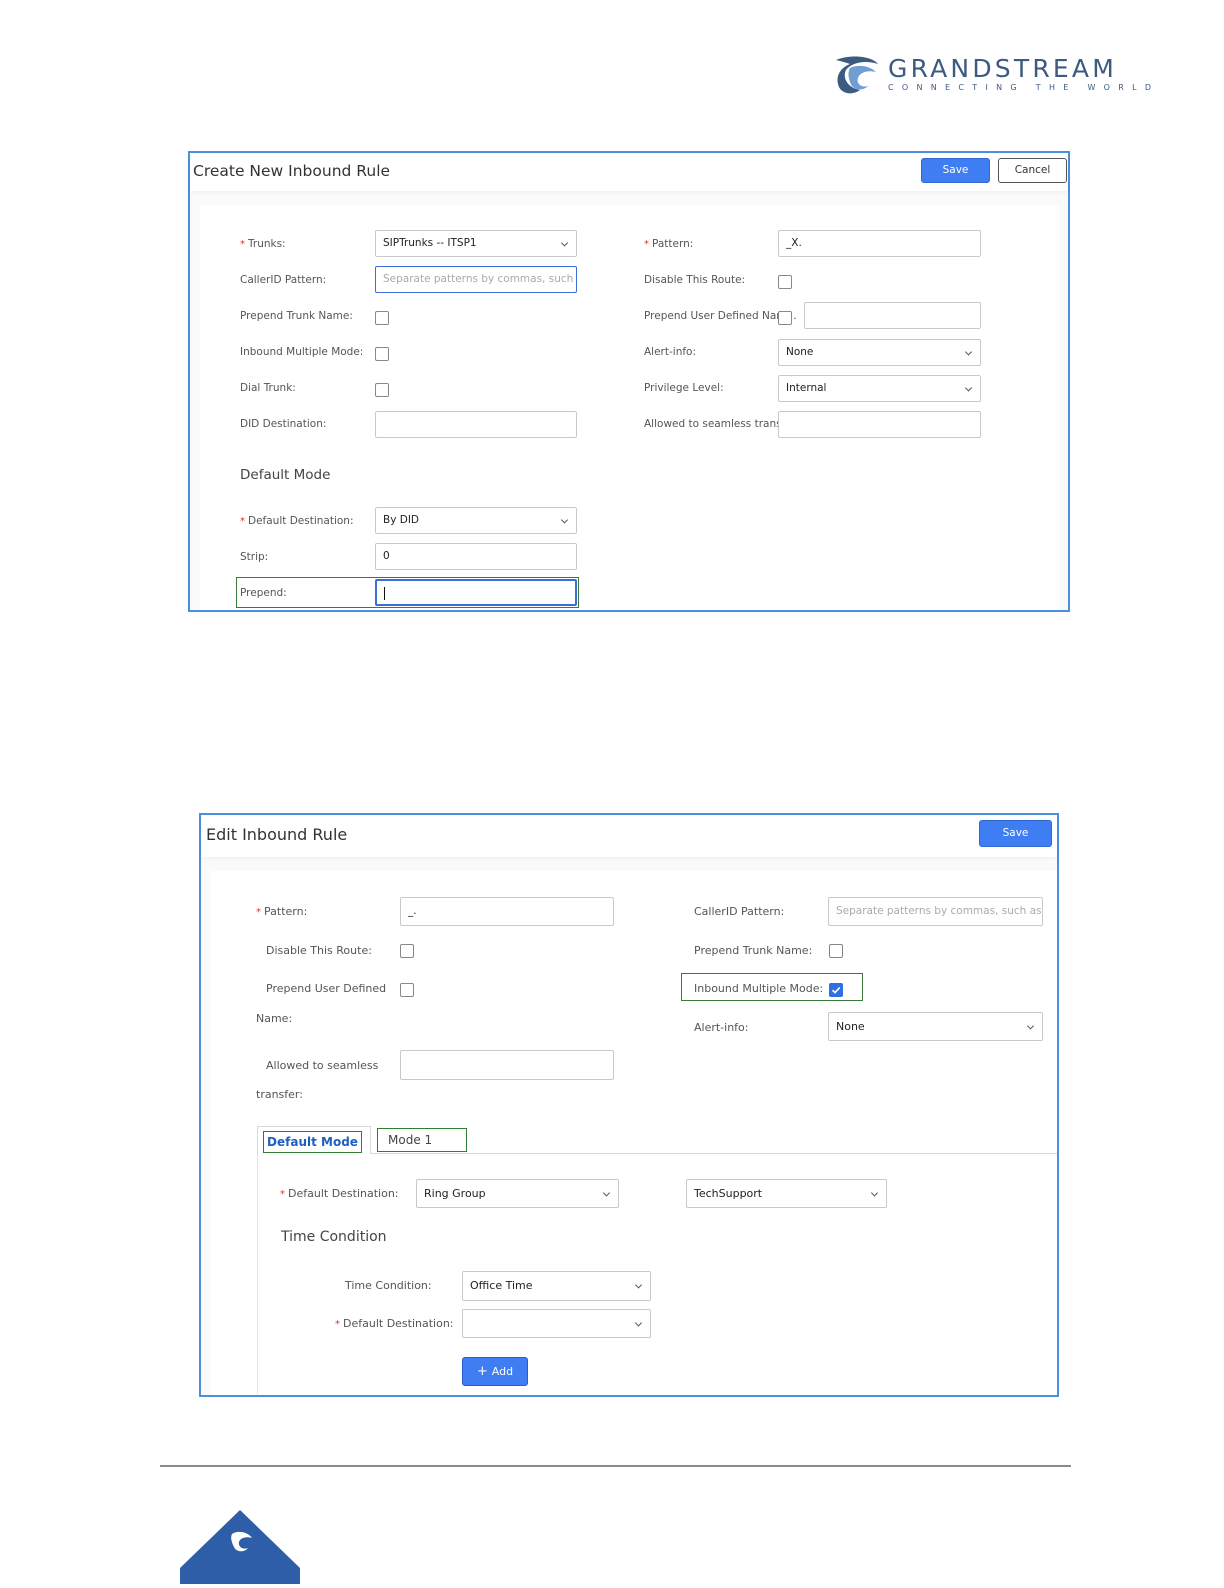 This screenshot has width=1224, height=1588. I want to click on cancel-button: Cancel, so click(1032, 170).